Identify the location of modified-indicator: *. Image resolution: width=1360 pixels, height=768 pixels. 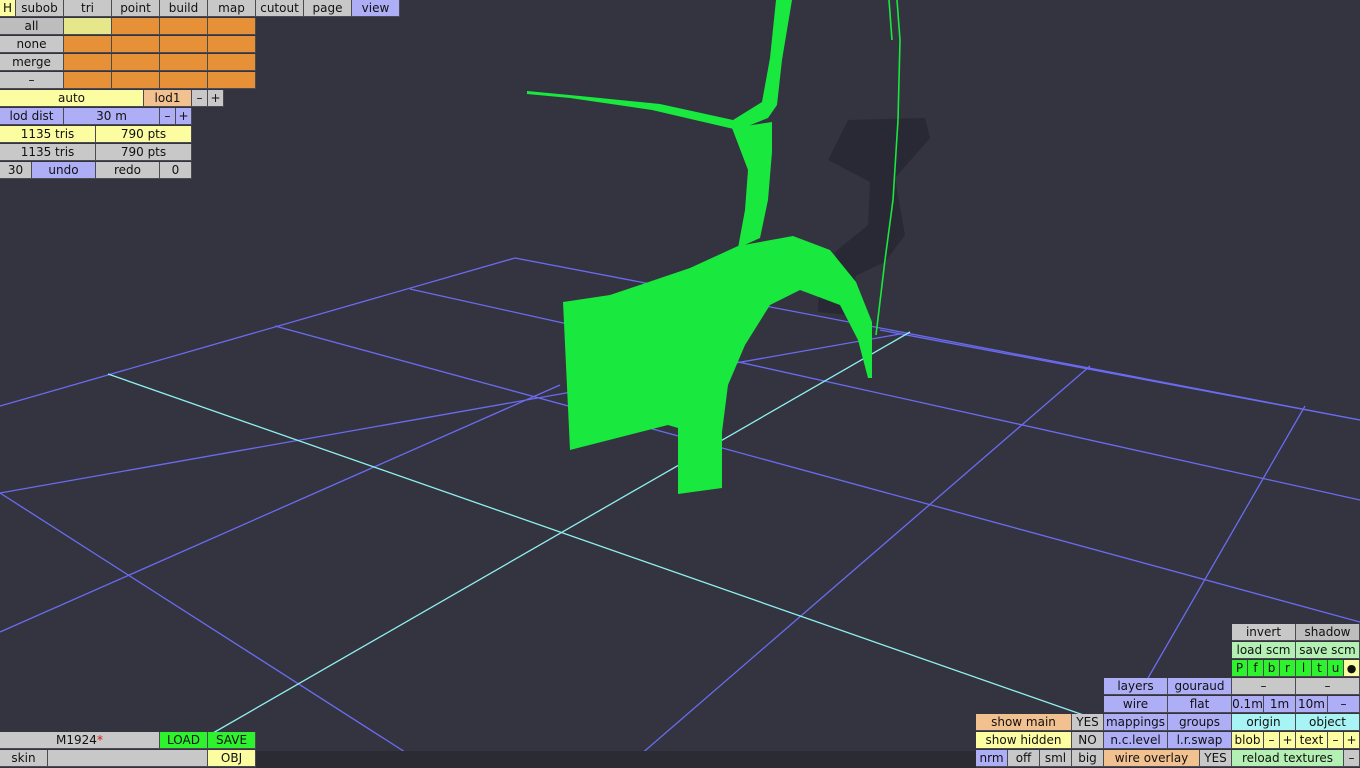
(99, 740).